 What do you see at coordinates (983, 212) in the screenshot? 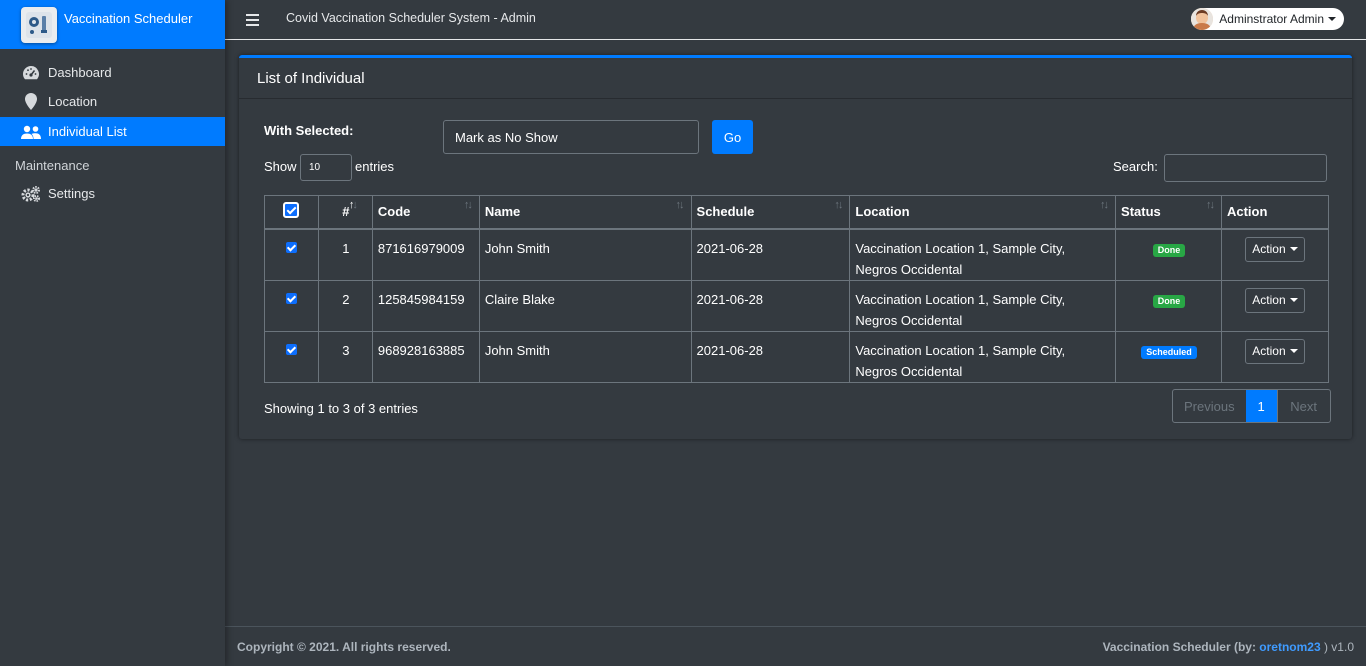
I see `column-header-location: Location ↑↓` at bounding box center [983, 212].